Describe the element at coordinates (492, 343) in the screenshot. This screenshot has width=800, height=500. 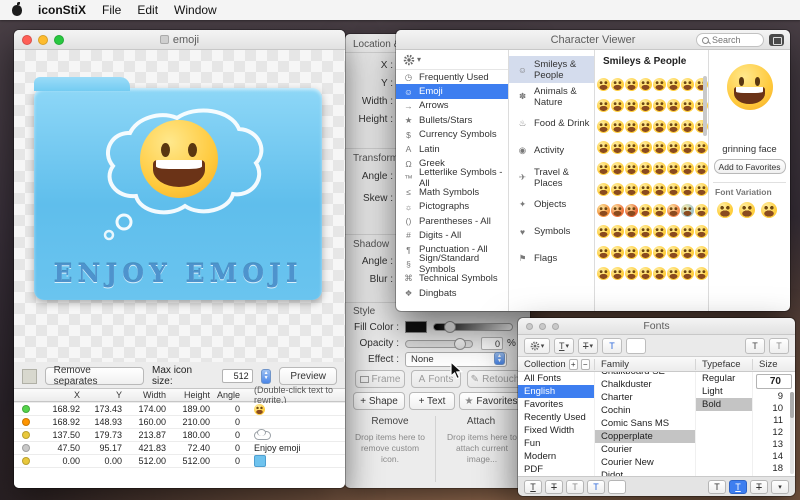
I see `opacity-value-field: 0` at that location.